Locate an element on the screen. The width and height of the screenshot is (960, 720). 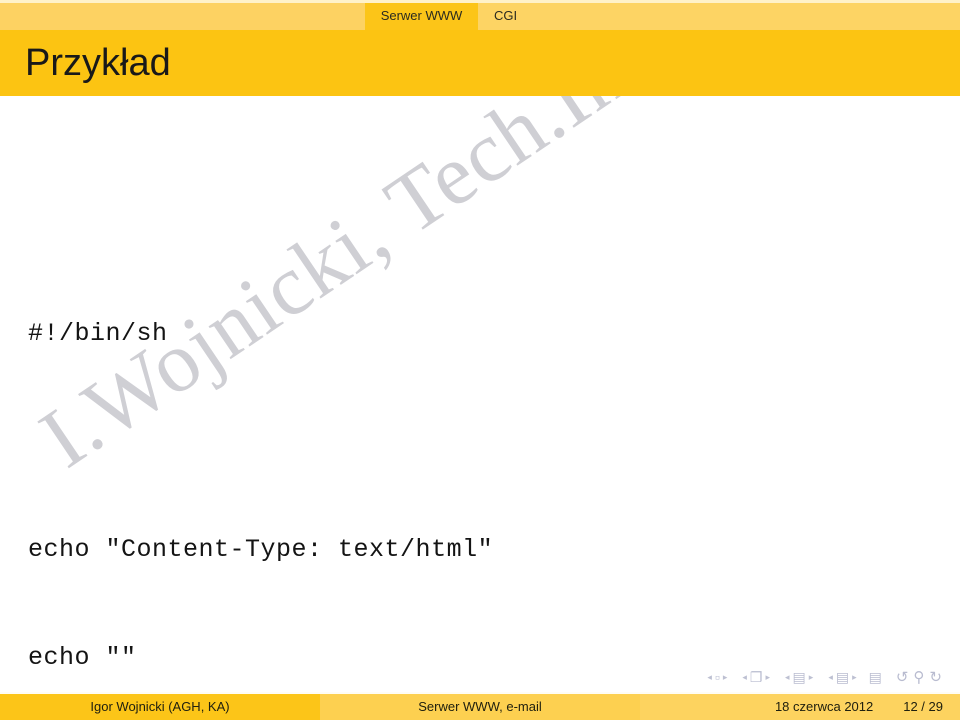
footer-author-section: Igor Wojnicki (AGH, KA) is located at coordinates (160, 706).